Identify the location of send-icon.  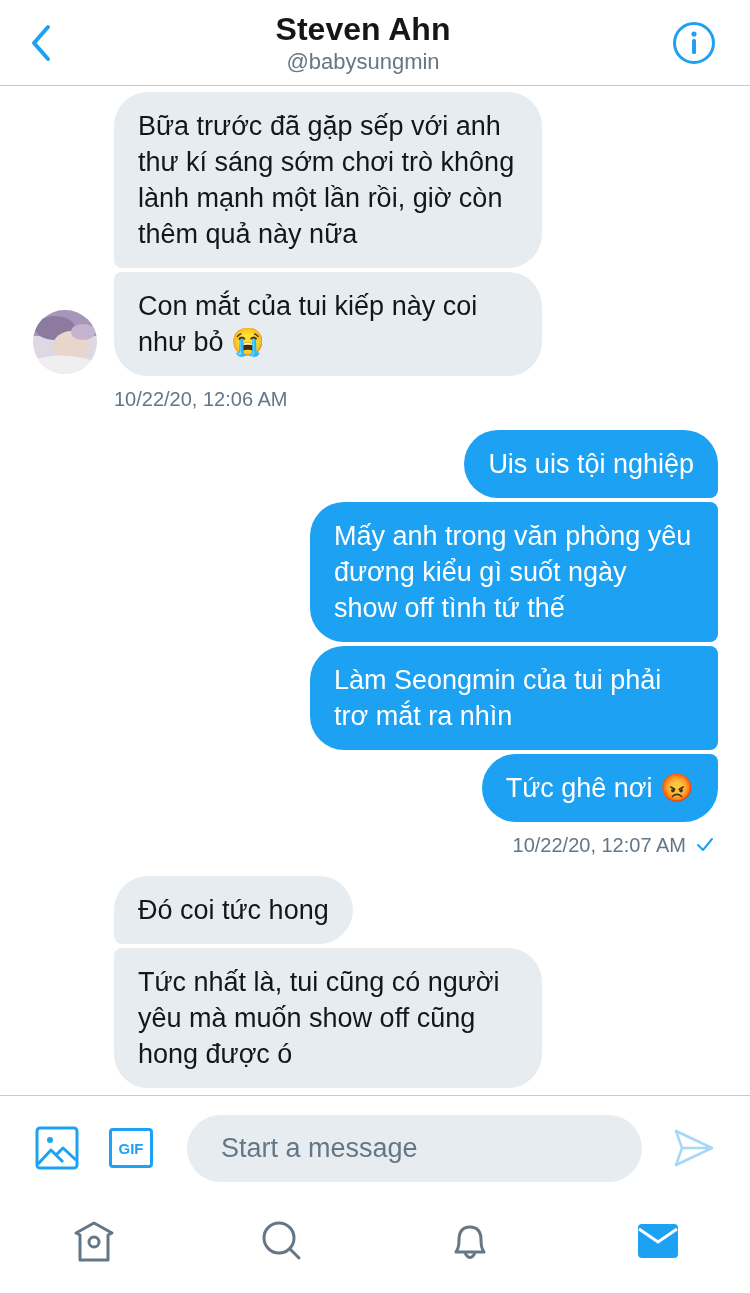
(694, 1148).